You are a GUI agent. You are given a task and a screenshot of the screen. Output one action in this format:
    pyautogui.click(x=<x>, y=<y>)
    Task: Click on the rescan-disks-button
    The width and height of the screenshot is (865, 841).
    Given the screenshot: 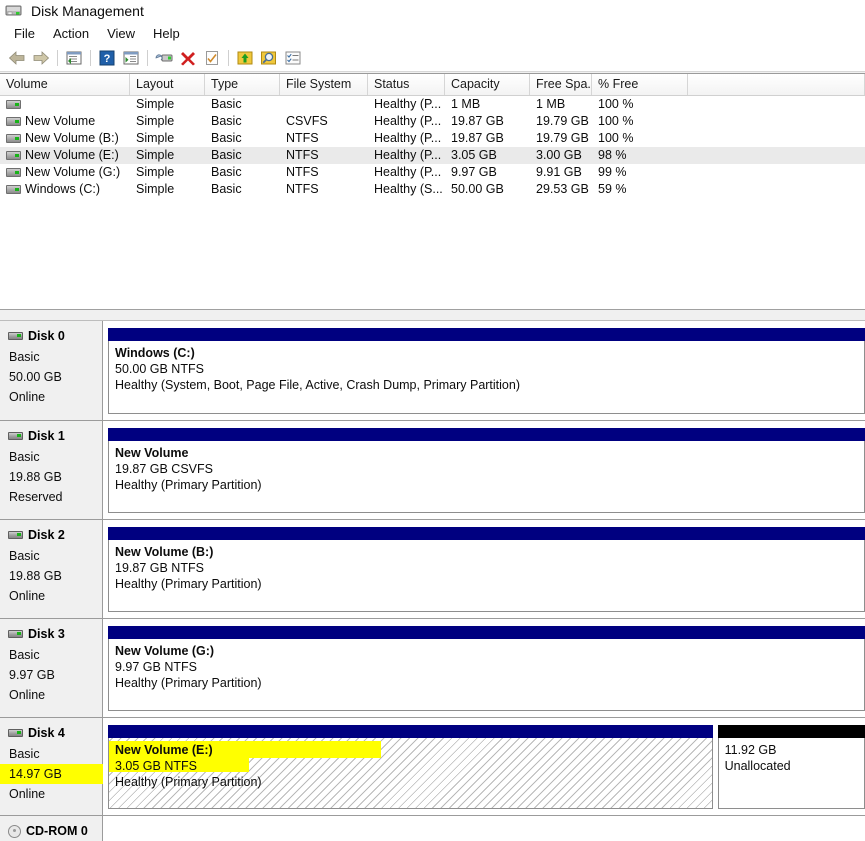 What is the action you would take?
    pyautogui.click(x=245, y=58)
    